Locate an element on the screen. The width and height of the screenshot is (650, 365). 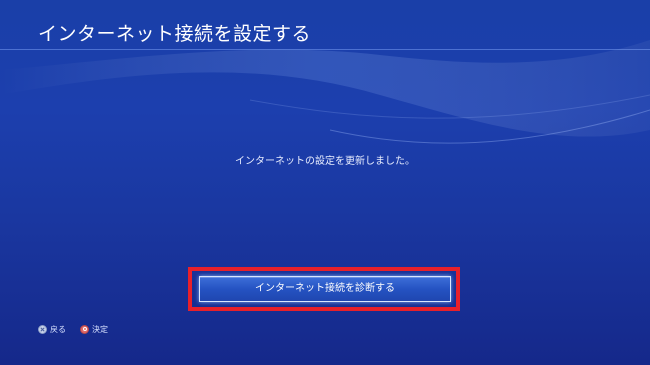
circle-button-icon is located at coordinates (84, 329).